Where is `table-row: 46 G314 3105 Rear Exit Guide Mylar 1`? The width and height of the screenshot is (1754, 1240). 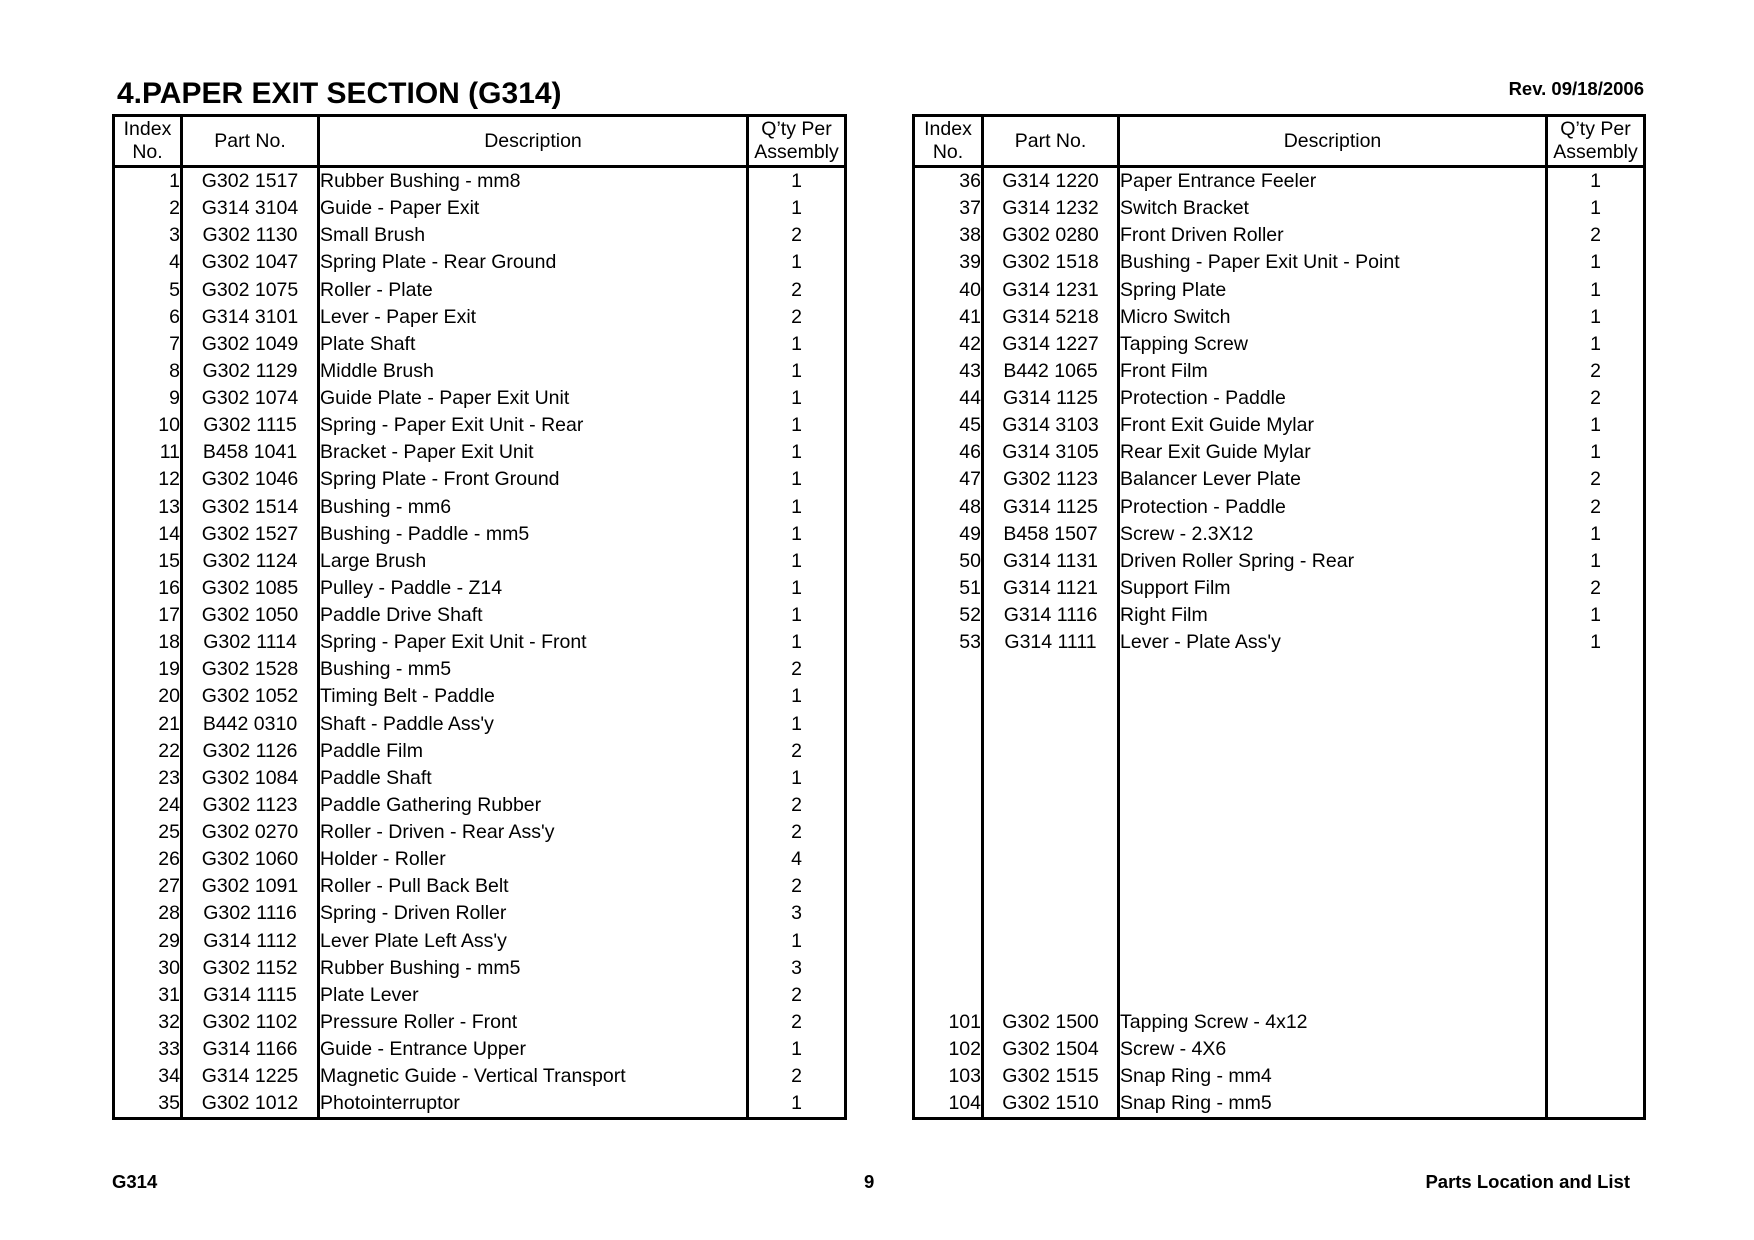 table-row: 46 G314 3105 Rear Exit Guide Mylar 1 is located at coordinates (1279, 453).